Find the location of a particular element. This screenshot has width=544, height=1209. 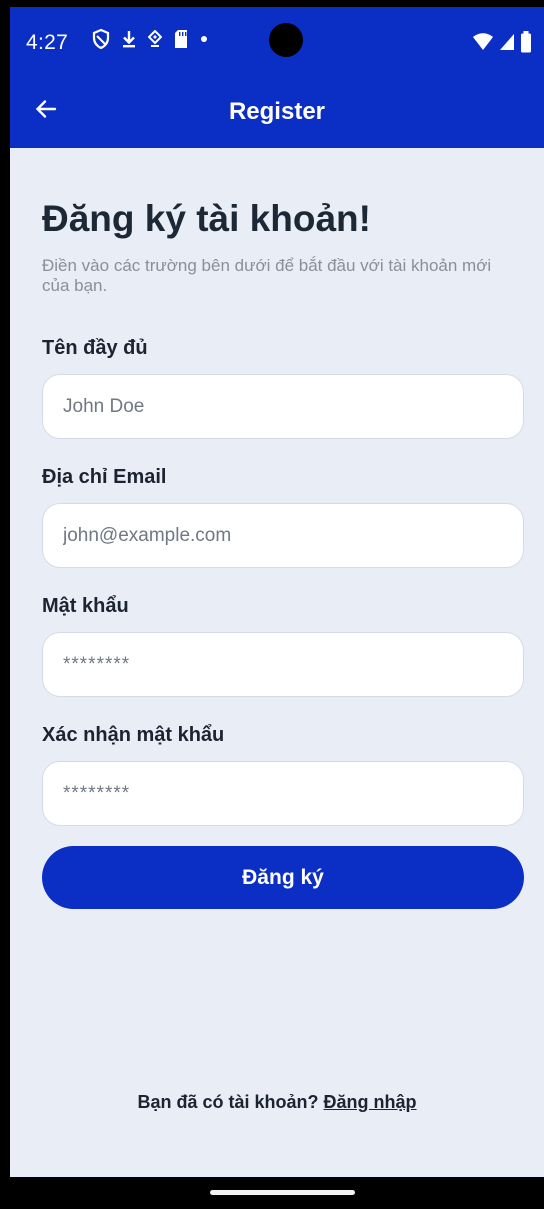

app-bar-title: Register is located at coordinates (277, 111).